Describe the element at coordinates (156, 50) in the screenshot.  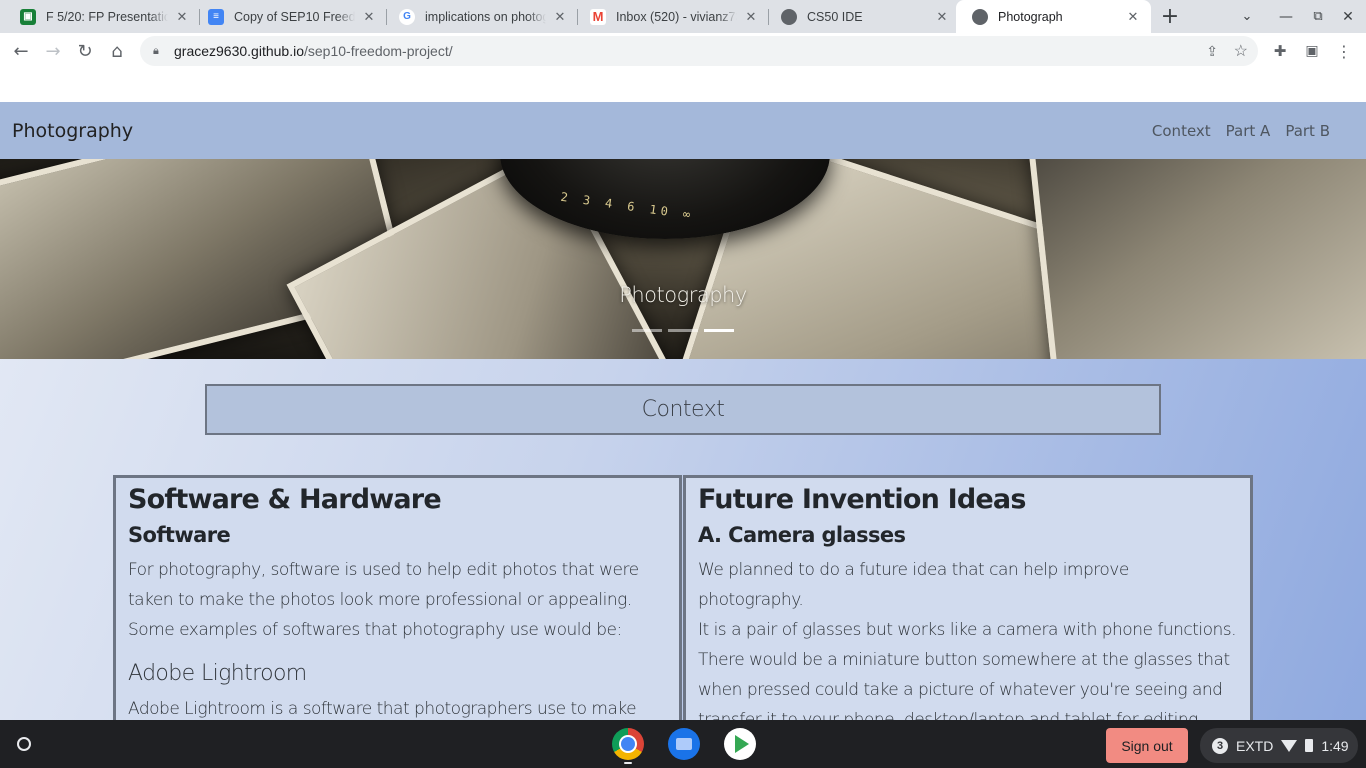
I see `lock-icon: 🔒︎` at that location.